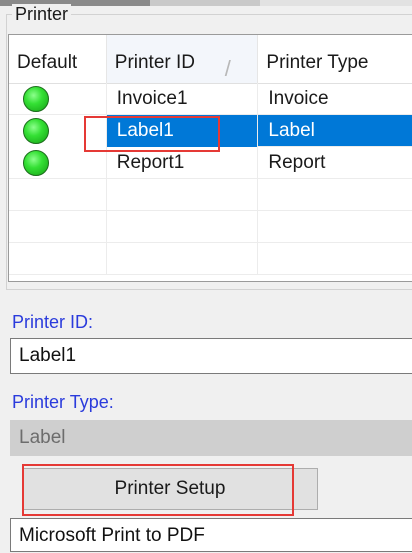 The height and width of the screenshot is (553, 412). Describe the element at coordinates (42, 14) in the screenshot. I see `printer-groupbox-title: Printer` at that location.